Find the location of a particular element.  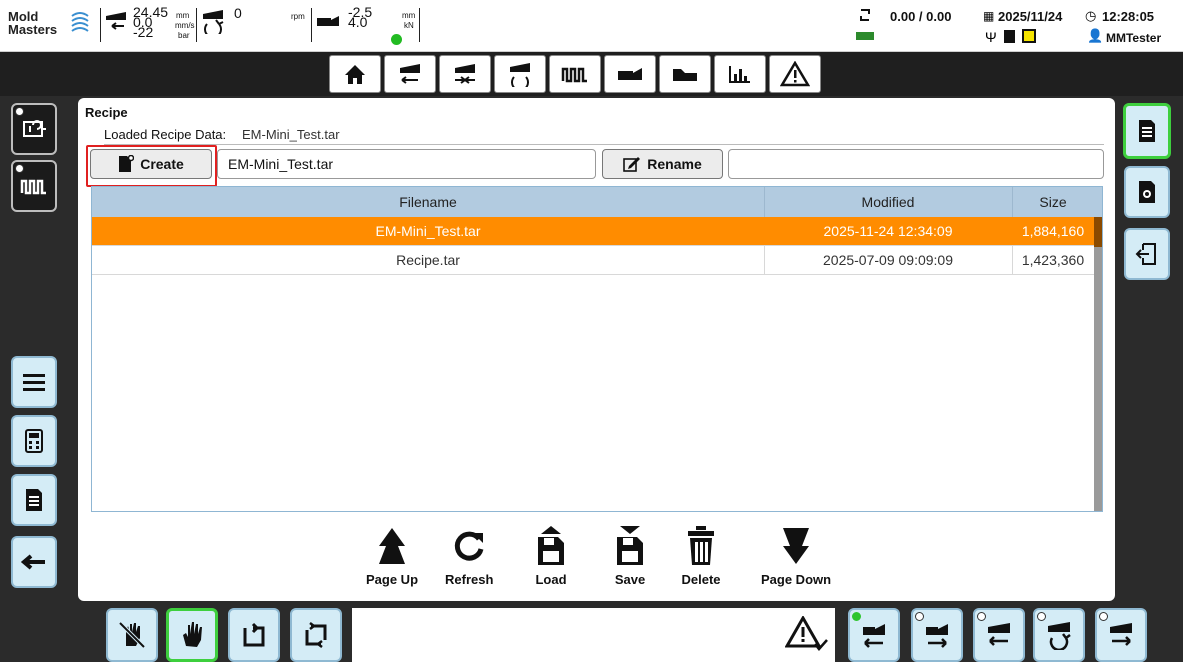

status-indicator is located at coordinates (396, 39).